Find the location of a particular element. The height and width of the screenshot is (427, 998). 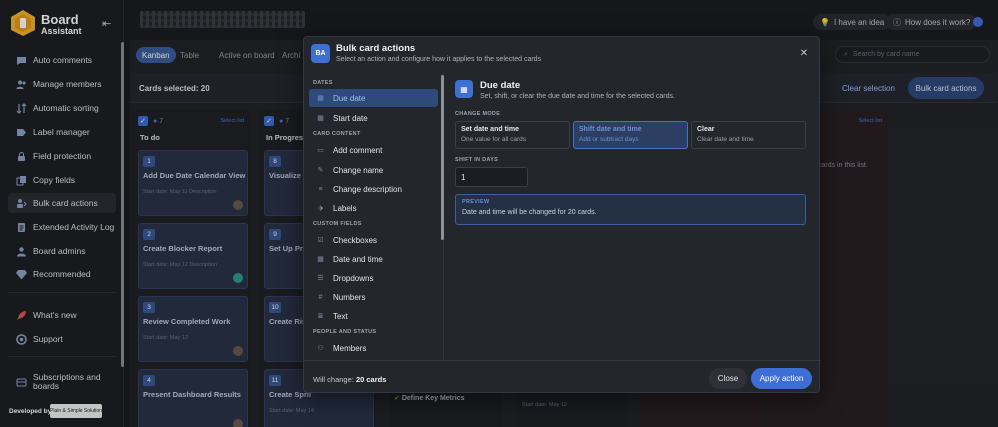

mode-title: Set date and time is located at coordinates (490, 129).